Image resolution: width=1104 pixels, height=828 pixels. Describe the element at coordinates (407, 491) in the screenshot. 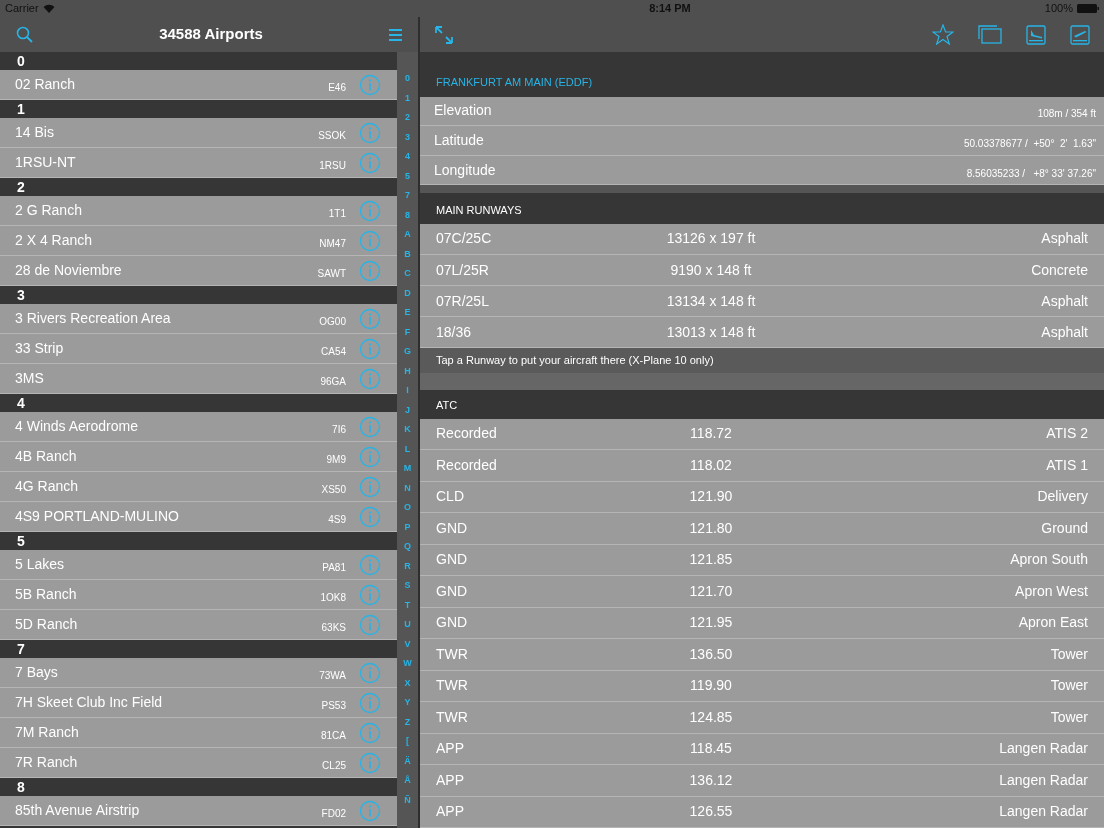

I see `index-letter: N` at that location.